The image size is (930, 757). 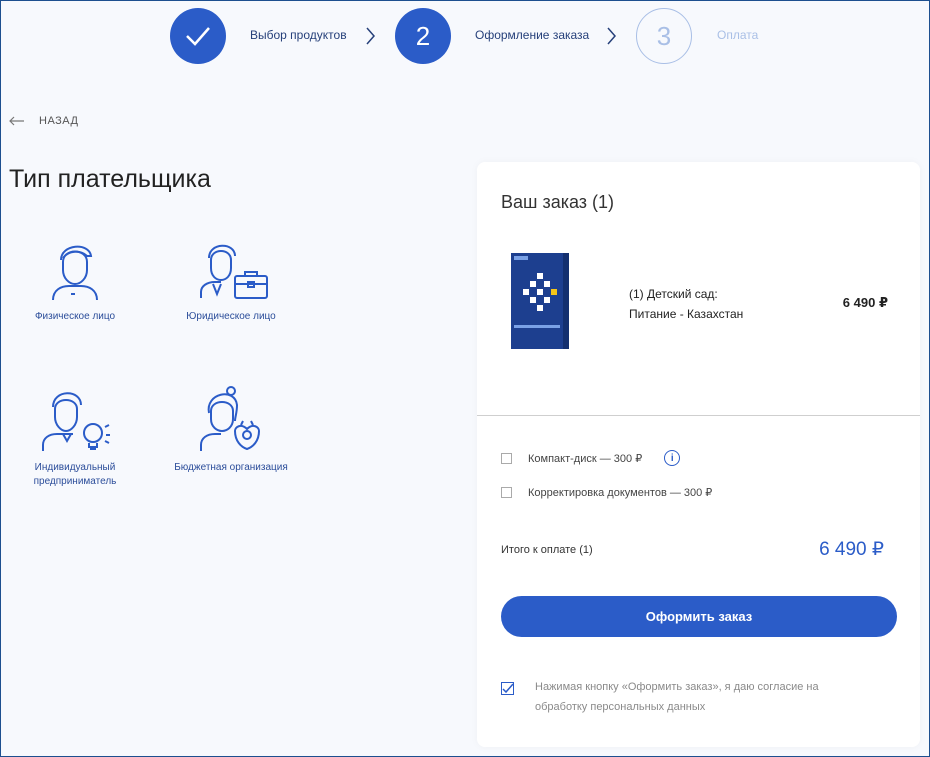 I want to click on payer-option-label: Индивидуальный предприниматель, so click(x=75, y=474).